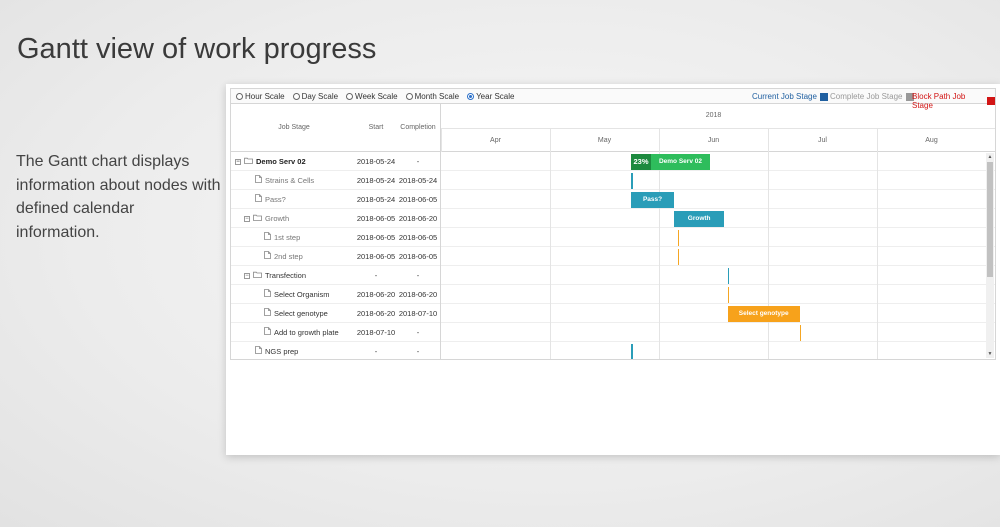 Image resolution: width=1000 pixels, height=527 pixels. Describe the element at coordinates (197, 49) in the screenshot. I see `page-headline: Gantt view of work progress` at that location.